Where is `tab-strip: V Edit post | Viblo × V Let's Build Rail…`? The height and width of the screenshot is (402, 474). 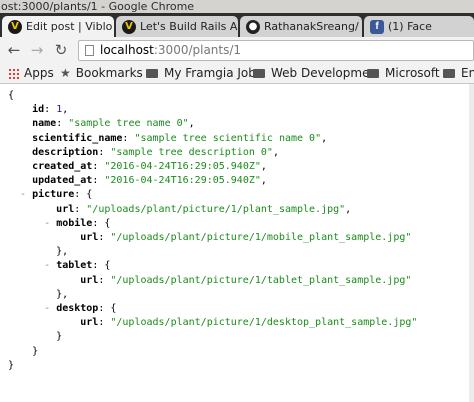 tab-strip: V Edit post | Viblo × V Let's Build Rail… is located at coordinates (237, 25).